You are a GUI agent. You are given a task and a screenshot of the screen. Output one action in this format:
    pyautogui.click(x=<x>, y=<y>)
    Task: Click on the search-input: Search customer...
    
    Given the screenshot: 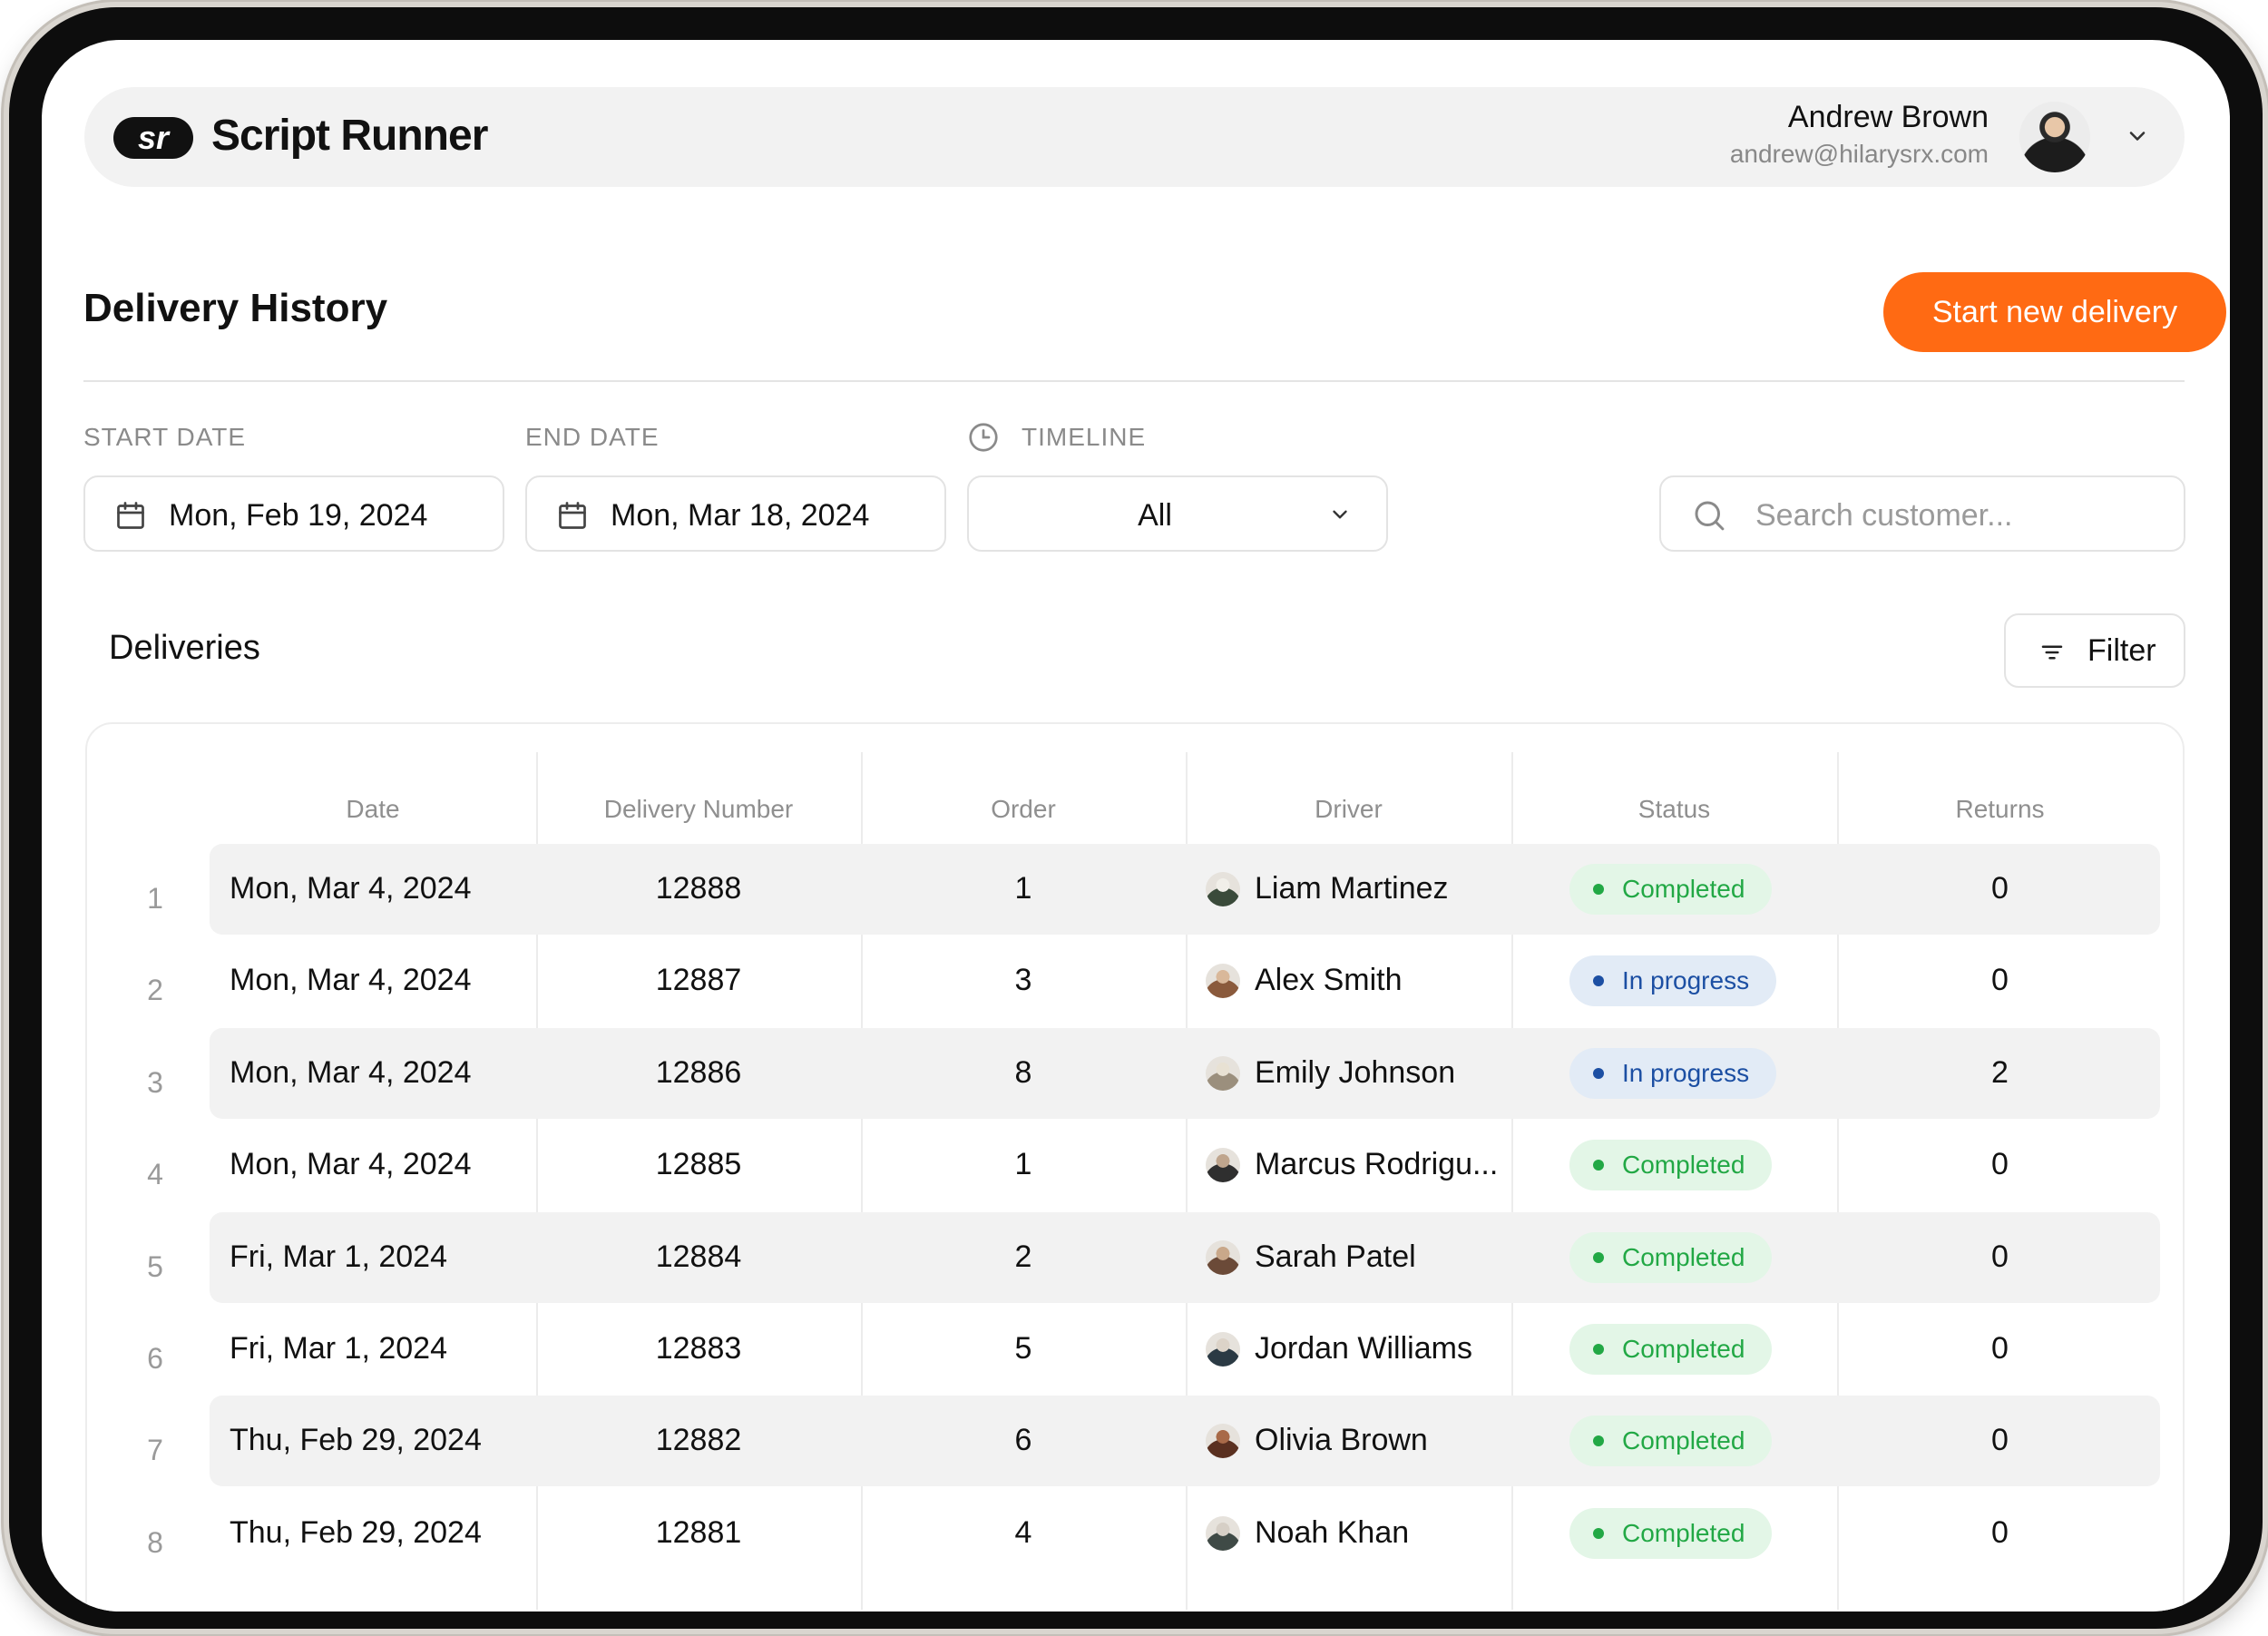 What is the action you would take?
    pyautogui.click(x=1922, y=513)
    